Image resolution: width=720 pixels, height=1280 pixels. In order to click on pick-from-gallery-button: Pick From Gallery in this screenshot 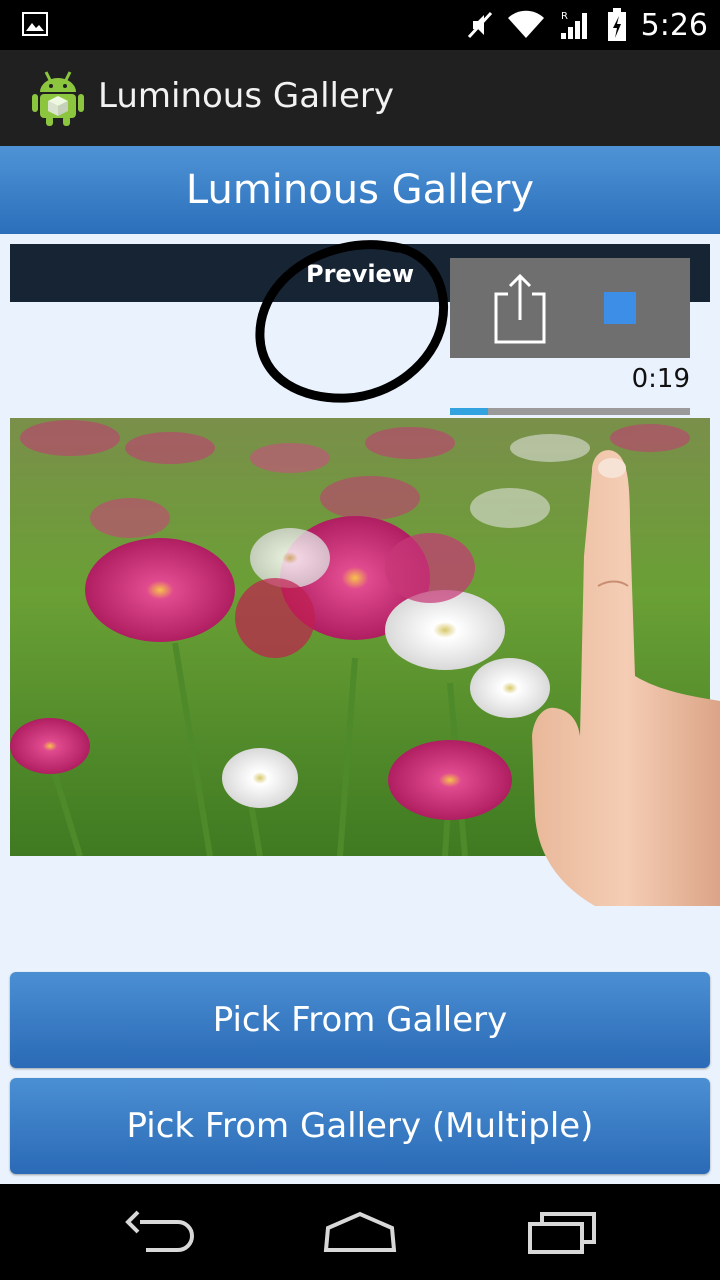, I will do `click(360, 1020)`.